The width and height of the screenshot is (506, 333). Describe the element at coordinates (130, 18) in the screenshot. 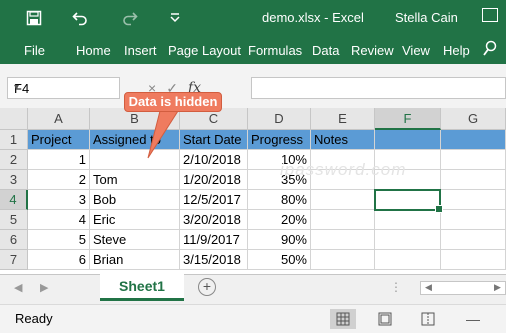

I see `redo-icon` at that location.